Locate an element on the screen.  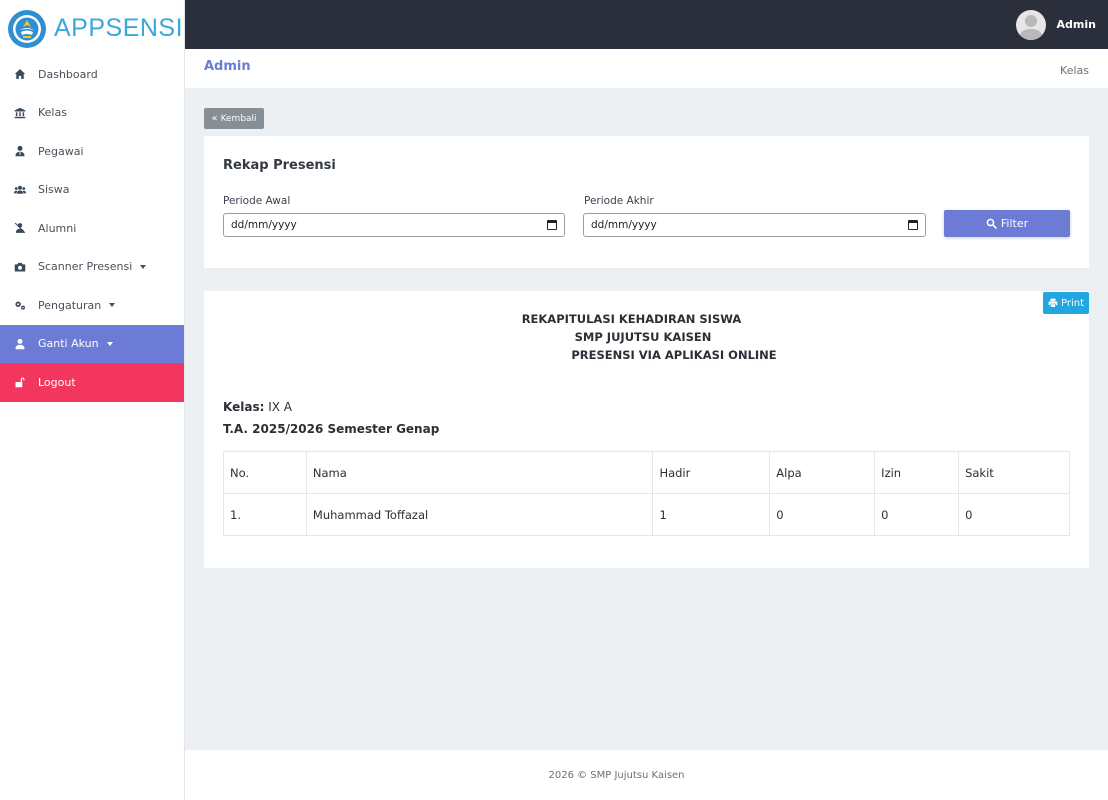
sidebar-item-label: Pegawai is located at coordinates (61, 151).